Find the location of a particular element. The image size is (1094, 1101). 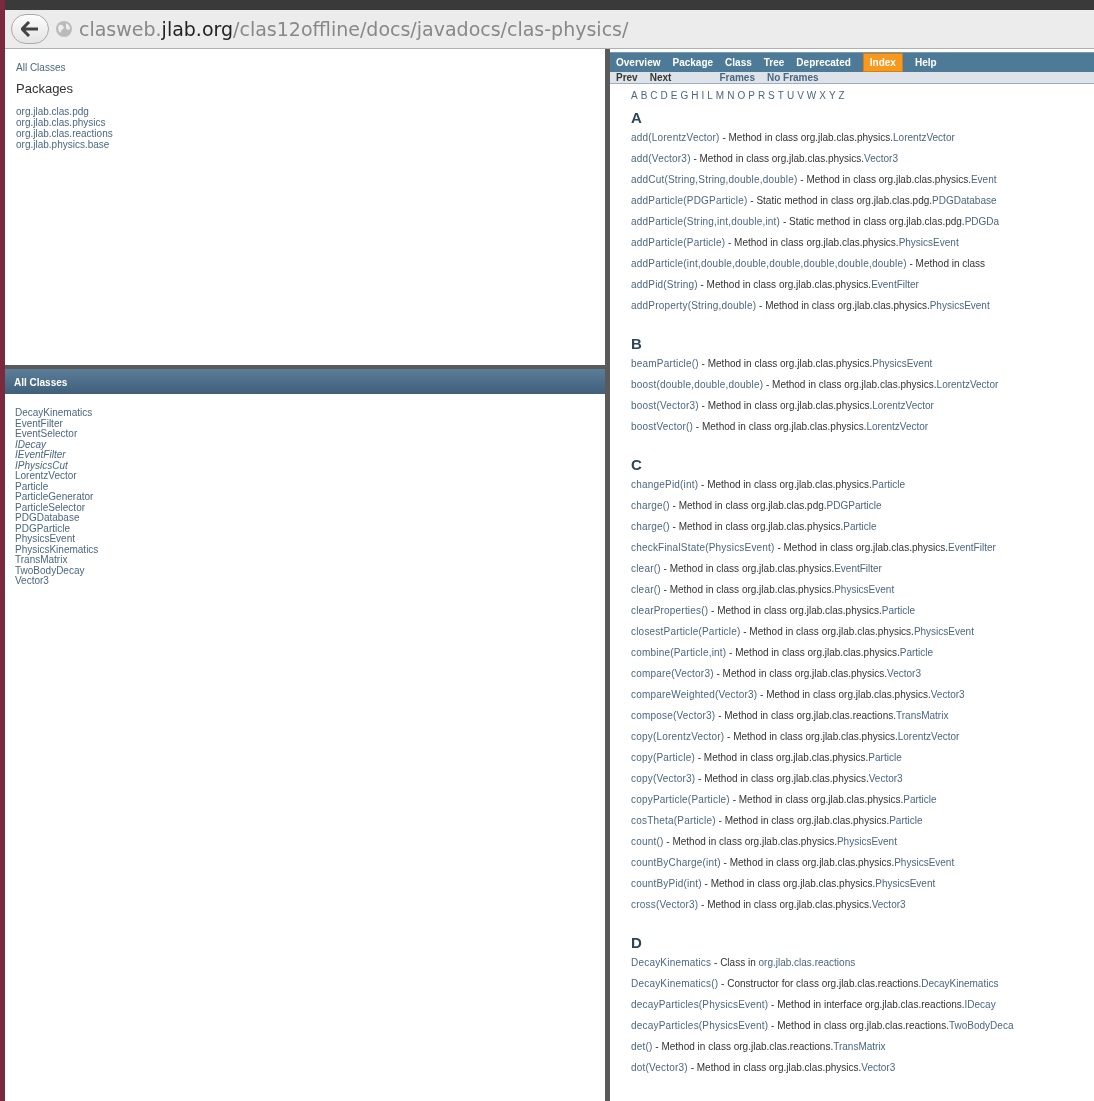

member-link: decayParticles(PhysicsEvent) is located at coordinates (700, 1025).